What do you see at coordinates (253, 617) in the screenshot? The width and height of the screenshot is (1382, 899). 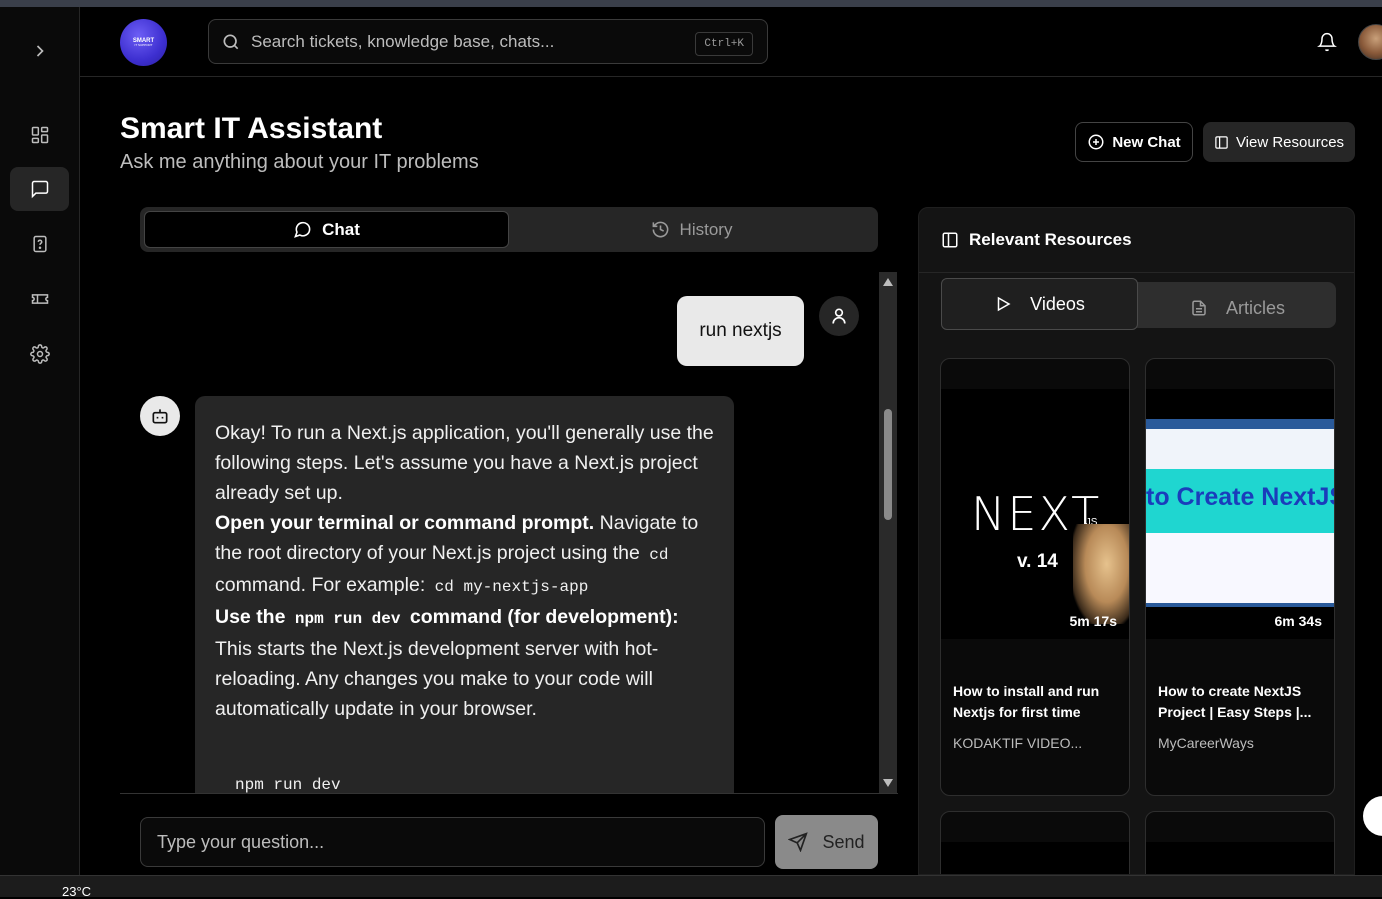 I see `bot-step-2-heading-a: Use the` at bounding box center [253, 617].